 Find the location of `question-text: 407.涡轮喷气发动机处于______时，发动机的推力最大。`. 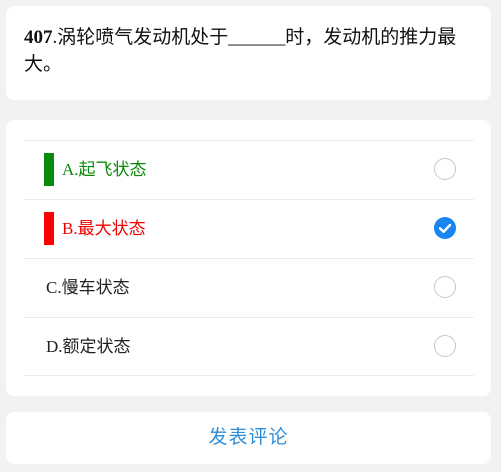

question-text: 407.涡轮喷气发动机处于______时，发动机的推力最大。 is located at coordinates (249, 51).